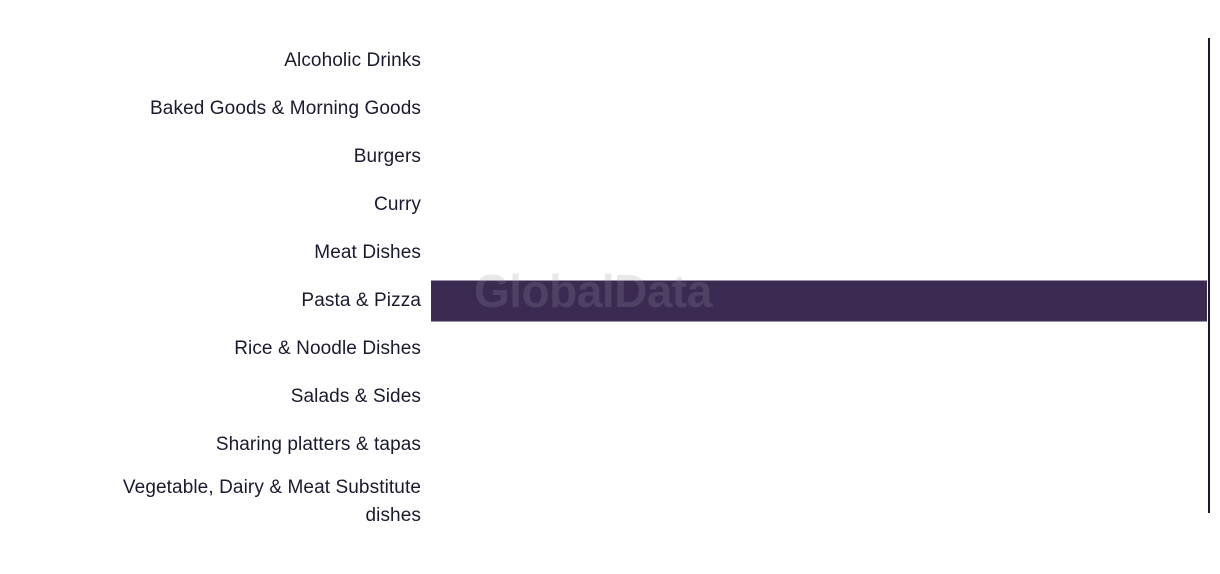 This screenshot has height=574, width=1220. I want to click on category-label-alcoholic-drinks: Alcoholic Drinks, so click(352, 60).